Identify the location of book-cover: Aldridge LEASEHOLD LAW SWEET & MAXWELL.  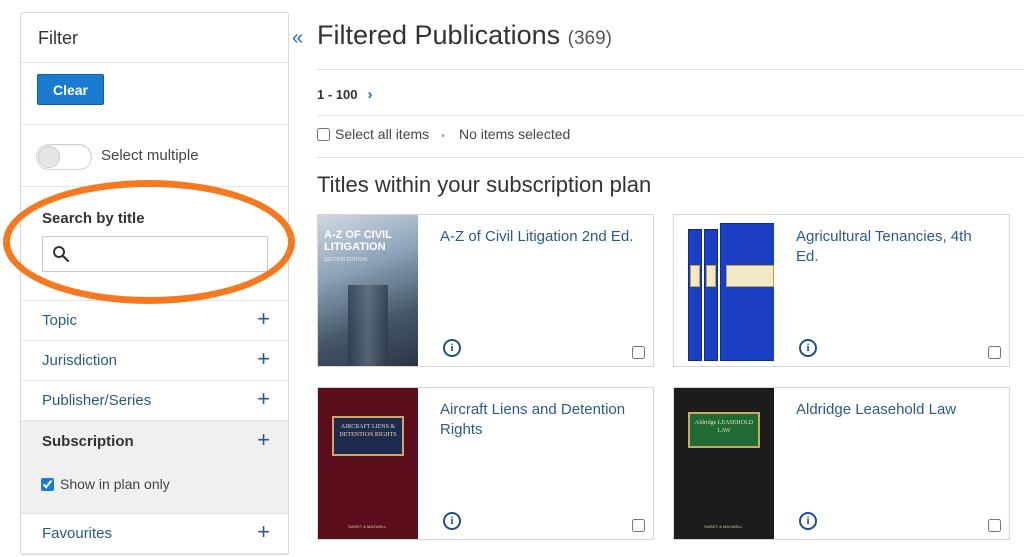
(724, 463).